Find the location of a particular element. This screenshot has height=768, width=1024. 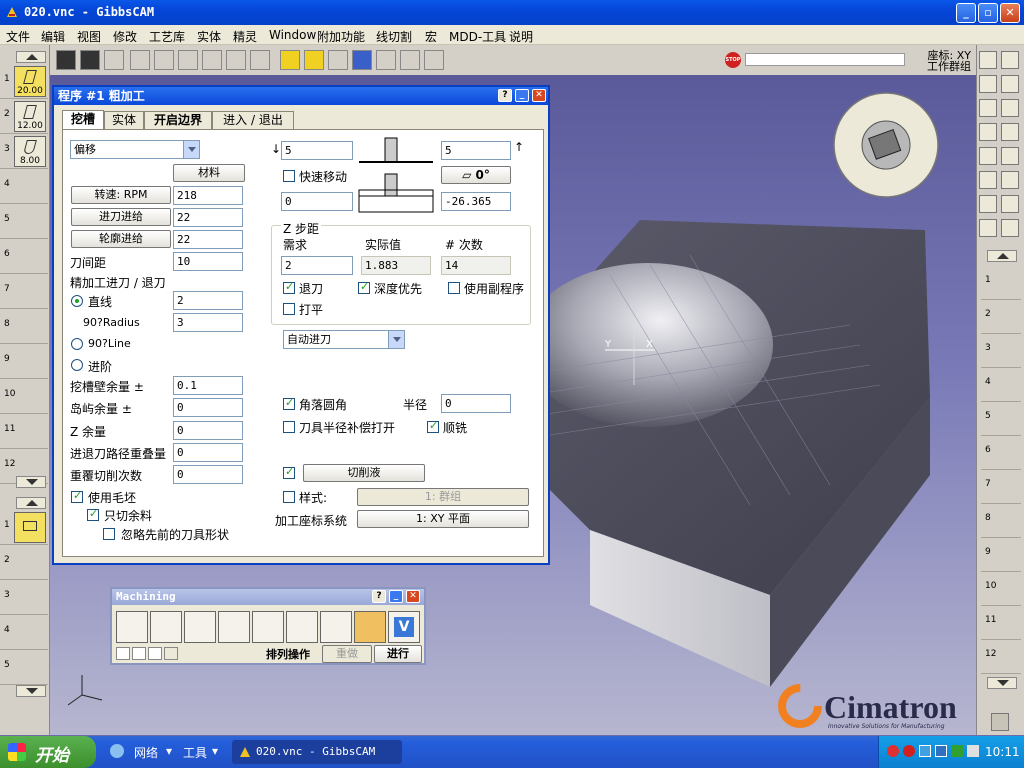

stop-icon: STOP is located at coordinates (733, 60).